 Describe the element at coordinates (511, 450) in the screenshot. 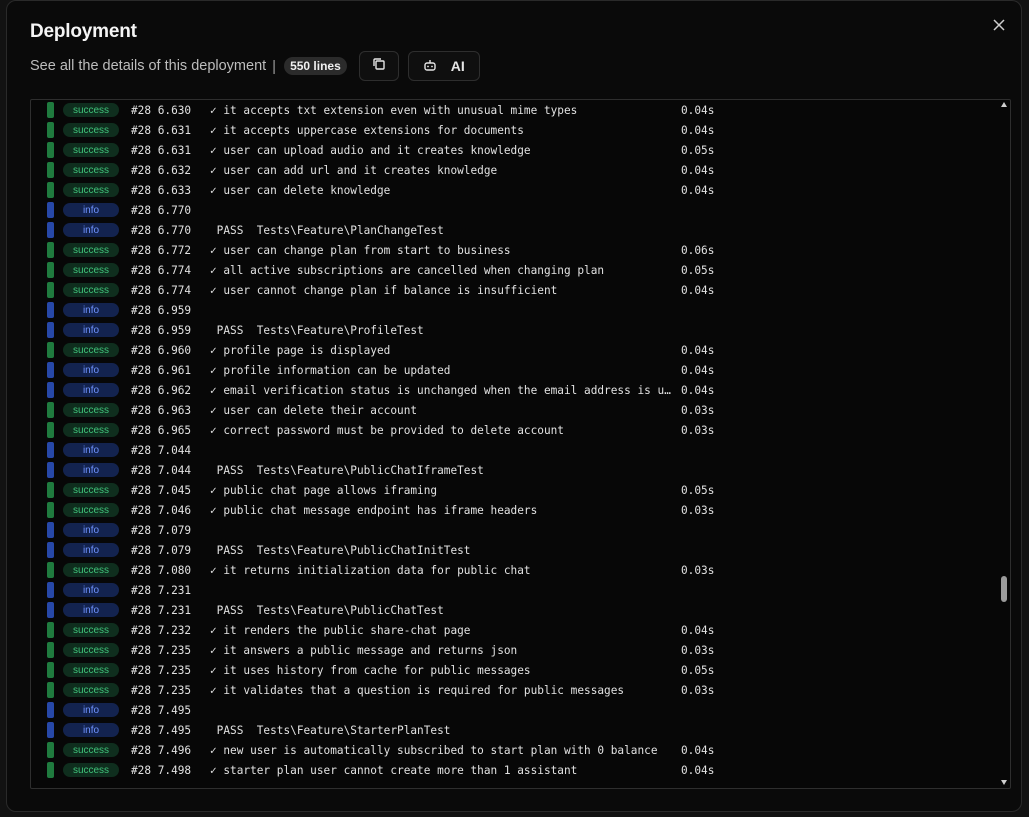

I see `log-line: info #28 7.044` at that location.